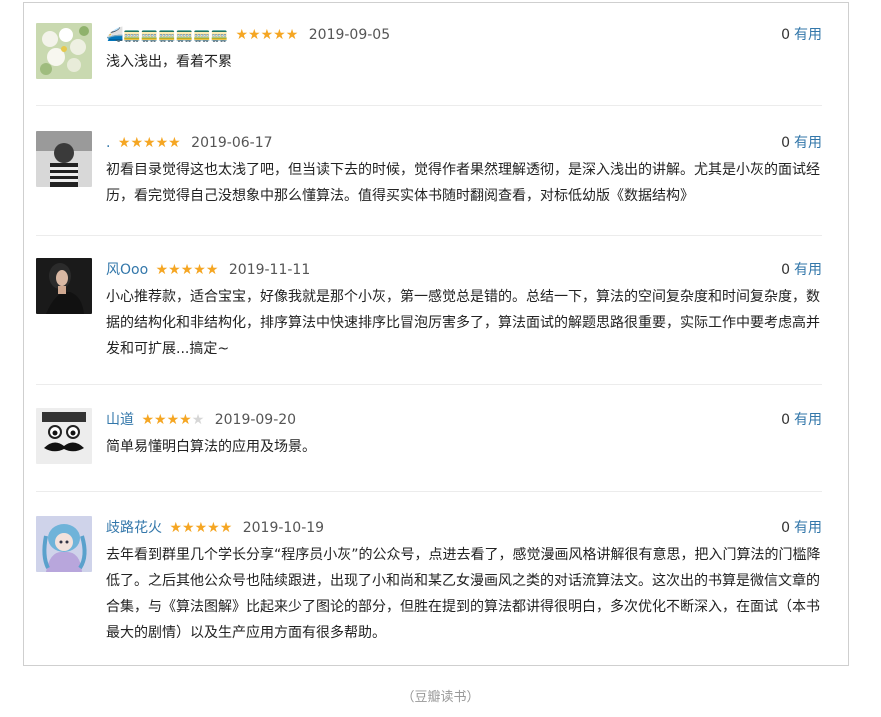 The height and width of the screenshot is (717, 881). What do you see at coordinates (64, 51) in the screenshot?
I see `flower-avatar-icon` at bounding box center [64, 51].